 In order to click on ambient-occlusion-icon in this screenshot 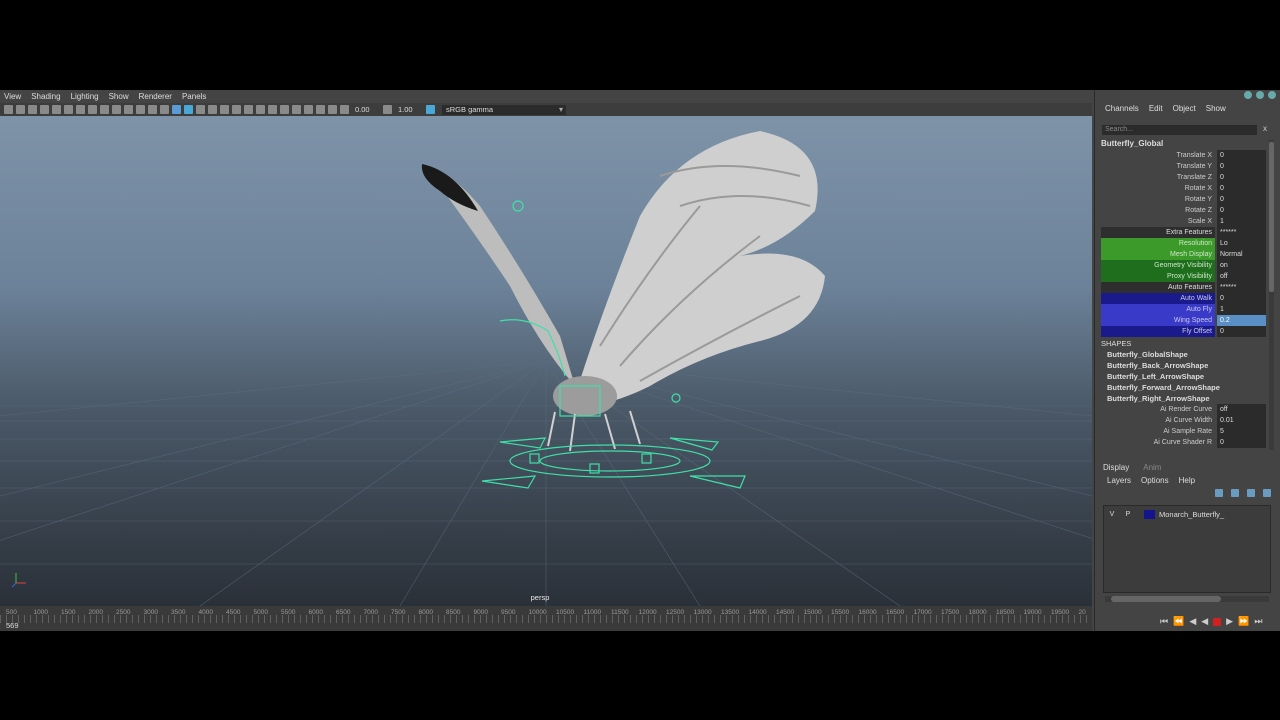, I will do `click(272, 109)`.